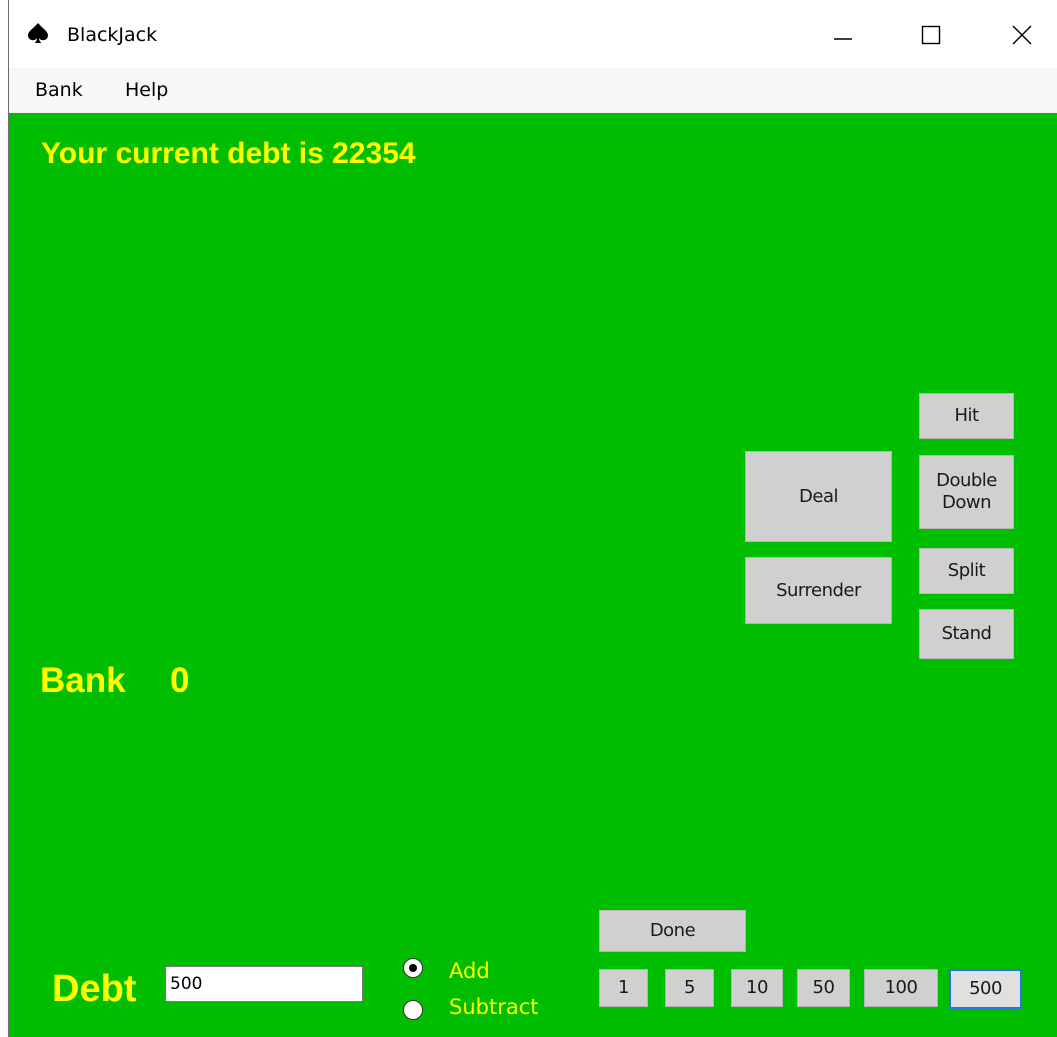  I want to click on menu-bank: Bank, so click(59, 90).